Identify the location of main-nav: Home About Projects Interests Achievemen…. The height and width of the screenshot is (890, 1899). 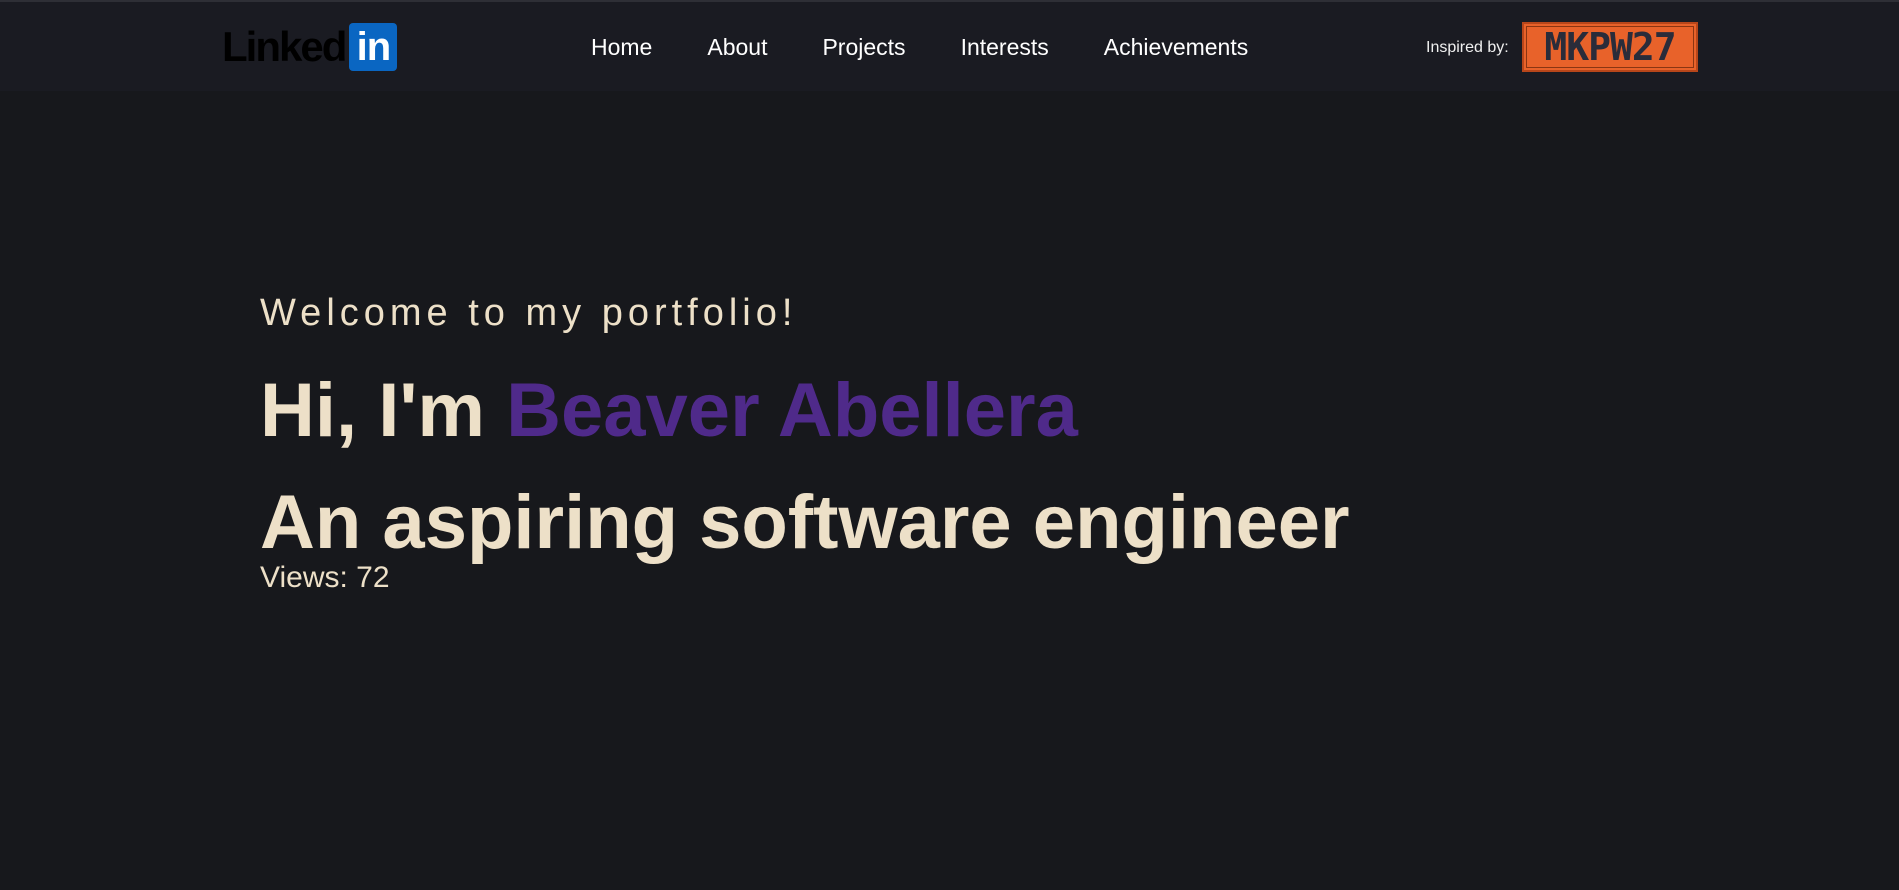
(947, 47).